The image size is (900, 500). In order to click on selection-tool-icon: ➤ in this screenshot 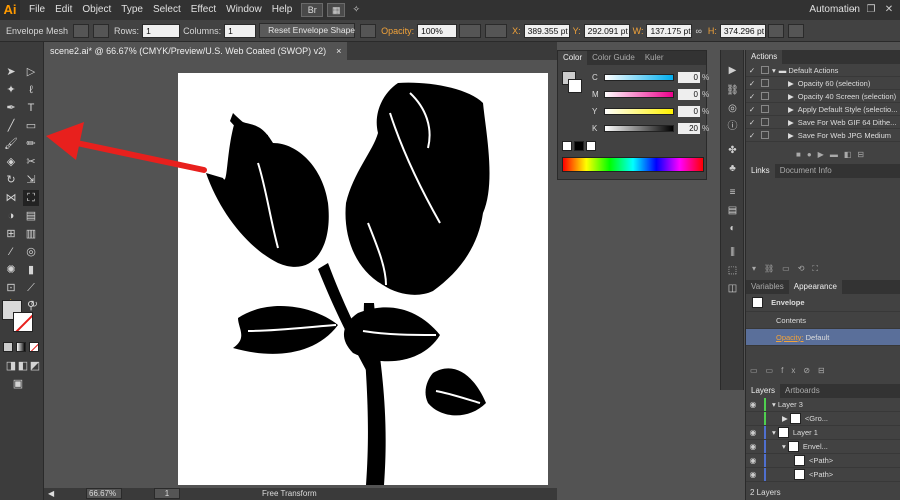, I will do `click(11, 72)`.